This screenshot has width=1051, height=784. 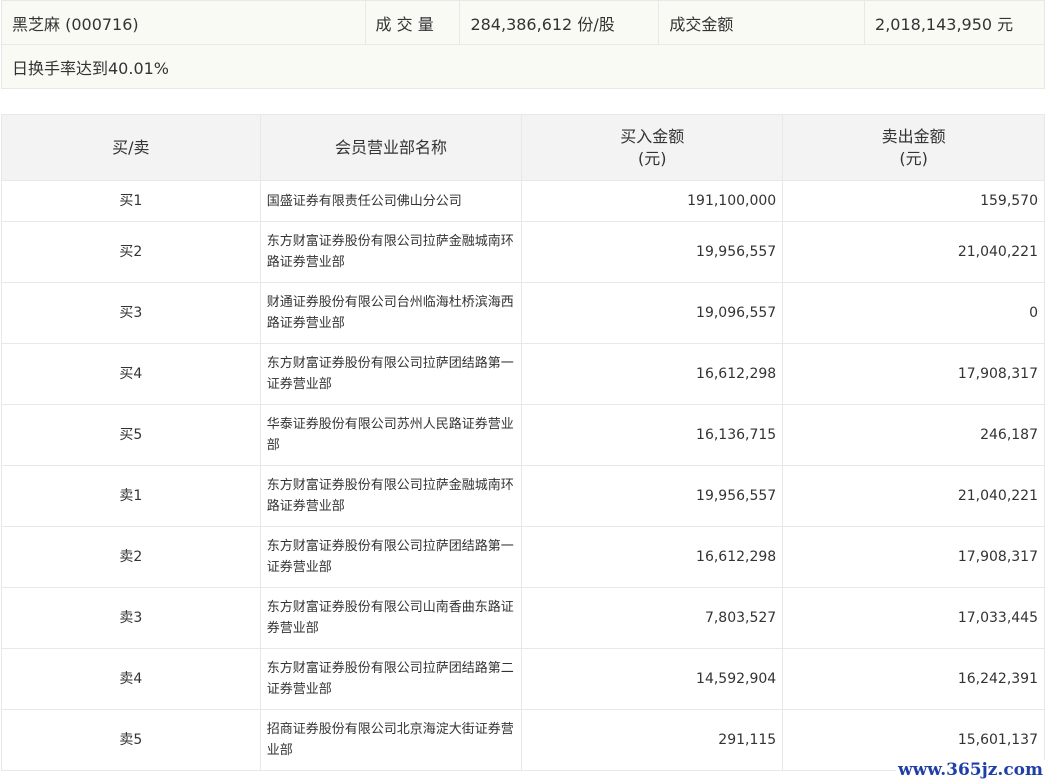 I want to click on row-buy-amount: 7,803,527, so click(x=652, y=618).